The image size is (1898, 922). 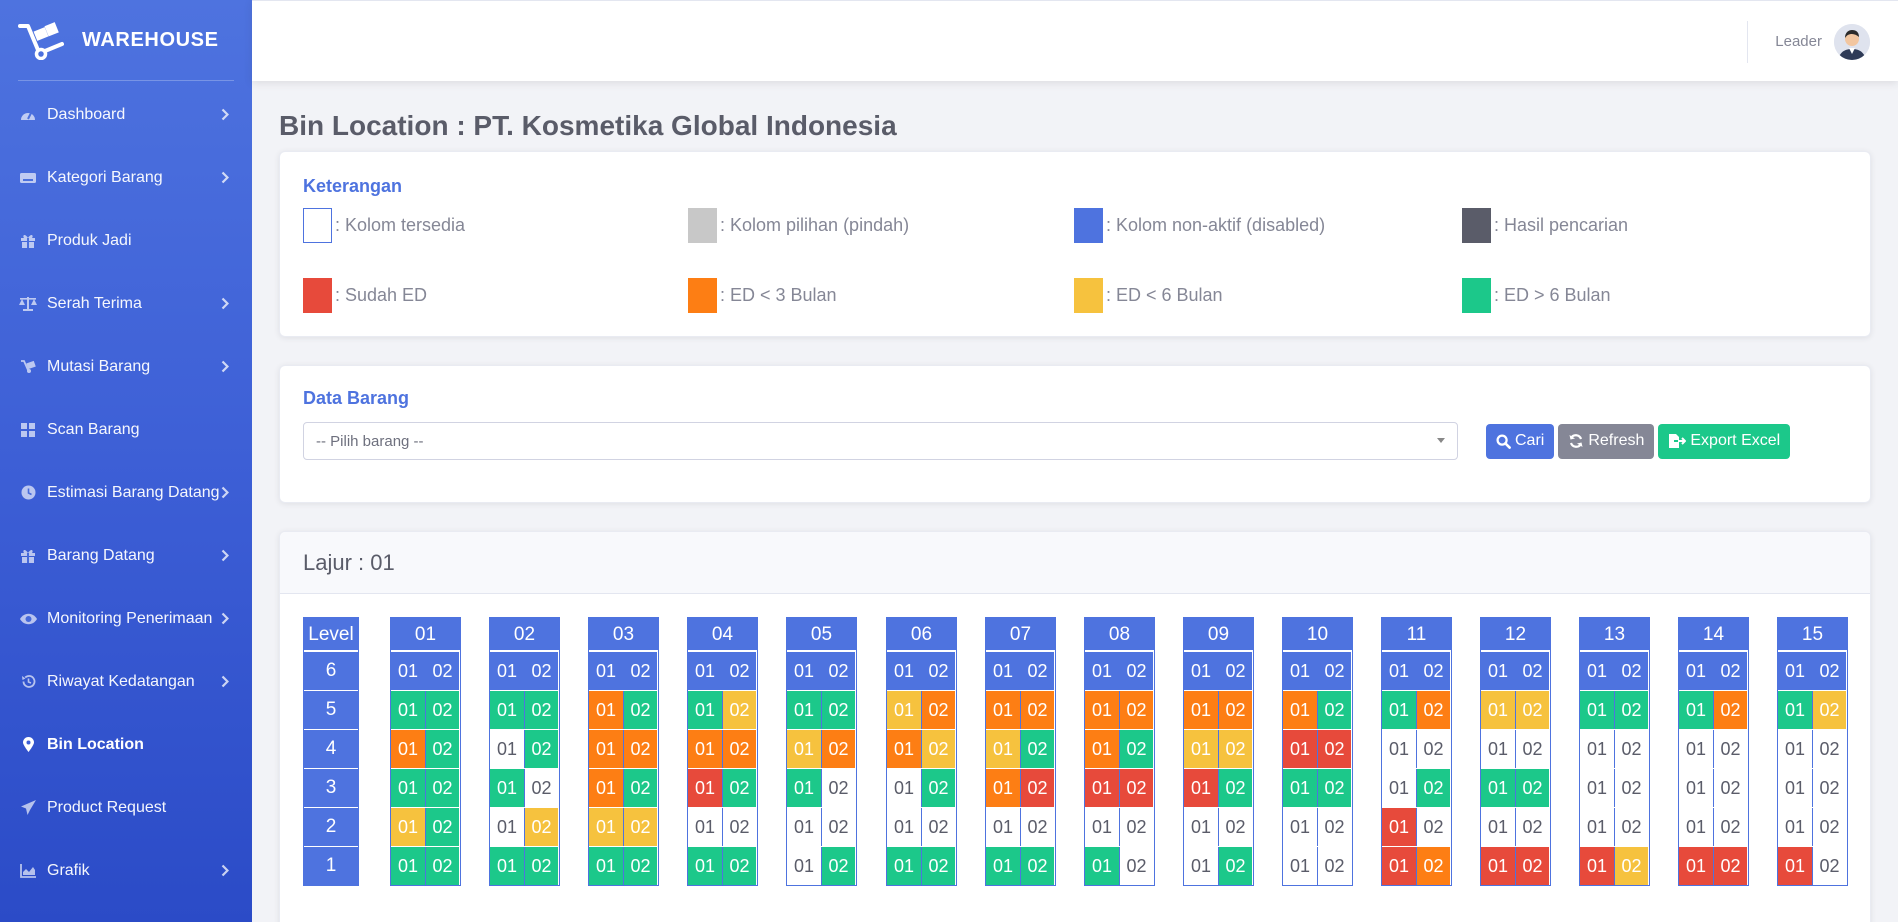 What do you see at coordinates (126, 366) in the screenshot?
I see `sidebar-item-mutasi-barang: Mutasi Barang` at bounding box center [126, 366].